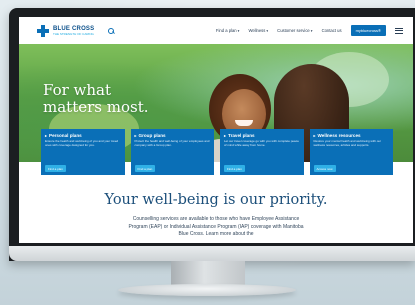 The height and width of the screenshot is (305, 415). What do you see at coordinates (294, 30) in the screenshot?
I see `nav-customer-service: Customer service▾` at bounding box center [294, 30].